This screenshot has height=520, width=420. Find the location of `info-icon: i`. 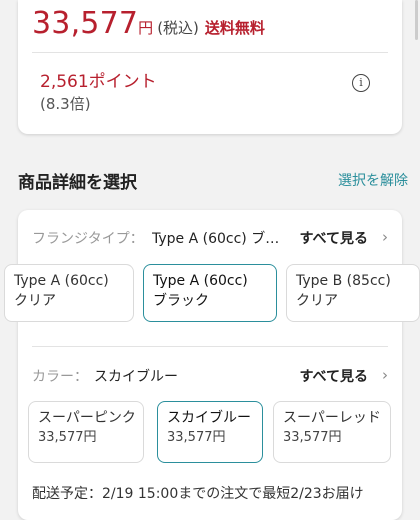

info-icon: i is located at coordinates (361, 83).